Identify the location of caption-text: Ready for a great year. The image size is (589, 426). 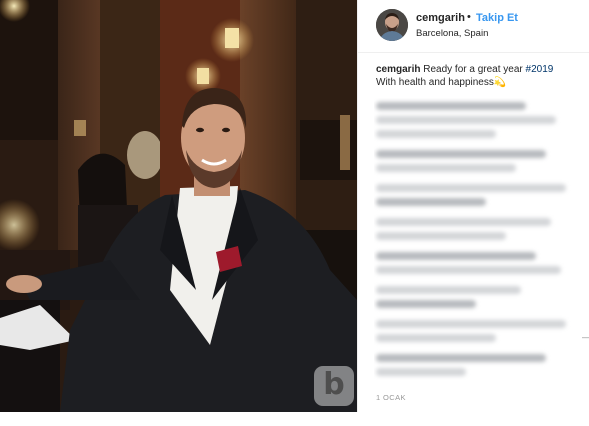
(473, 69).